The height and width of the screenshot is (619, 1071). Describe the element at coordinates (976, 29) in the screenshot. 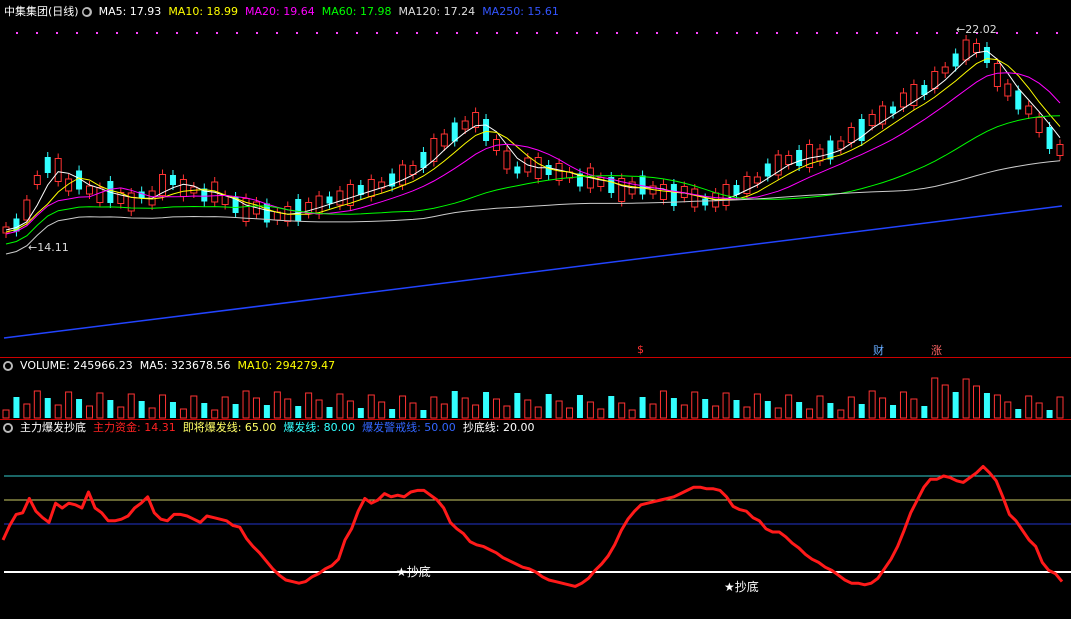

I see `high-price-label: ←22.02` at that location.